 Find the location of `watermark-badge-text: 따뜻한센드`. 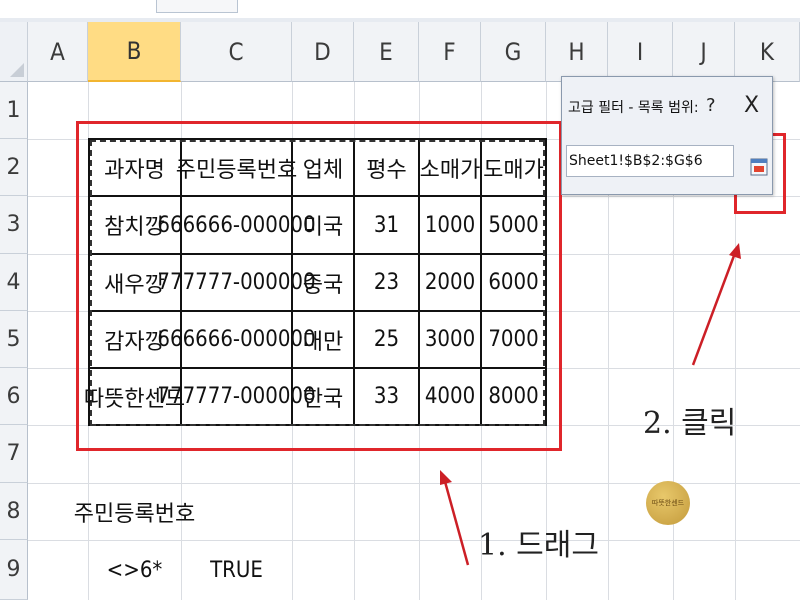

watermark-badge-text: 따뜻한센드 is located at coordinates (668, 503).